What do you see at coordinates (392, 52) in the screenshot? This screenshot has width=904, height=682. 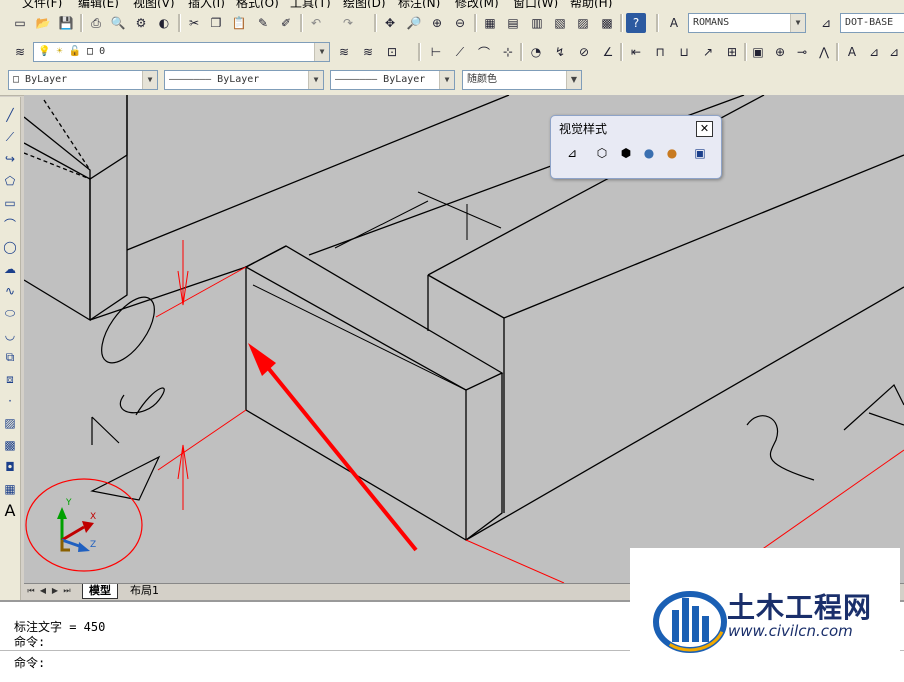 I see `layer-states-icon: ⊡` at bounding box center [392, 52].